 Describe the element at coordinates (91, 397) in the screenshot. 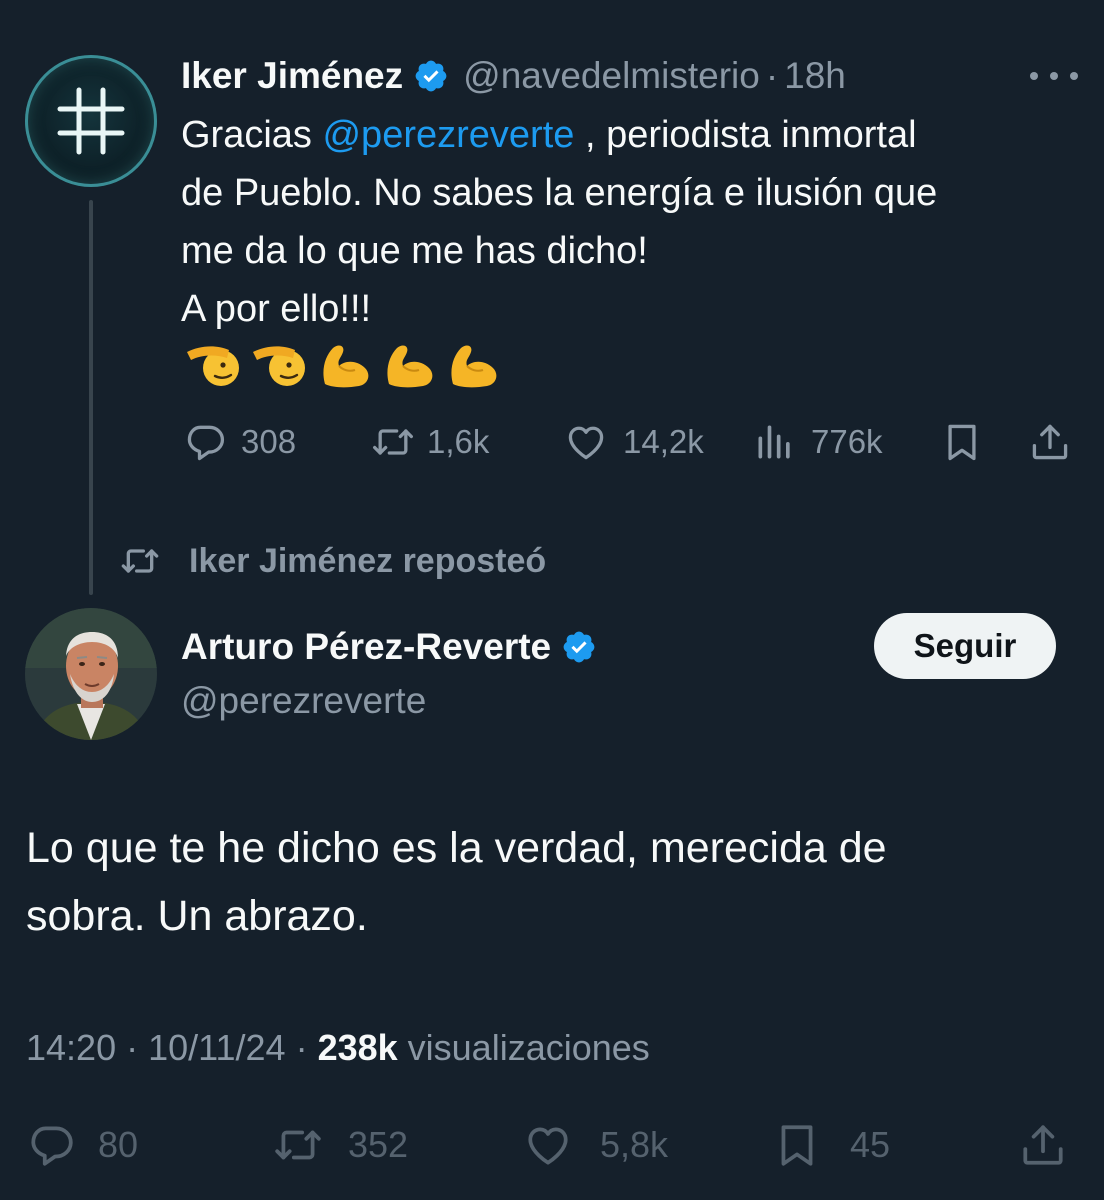

I see `thread-line` at that location.